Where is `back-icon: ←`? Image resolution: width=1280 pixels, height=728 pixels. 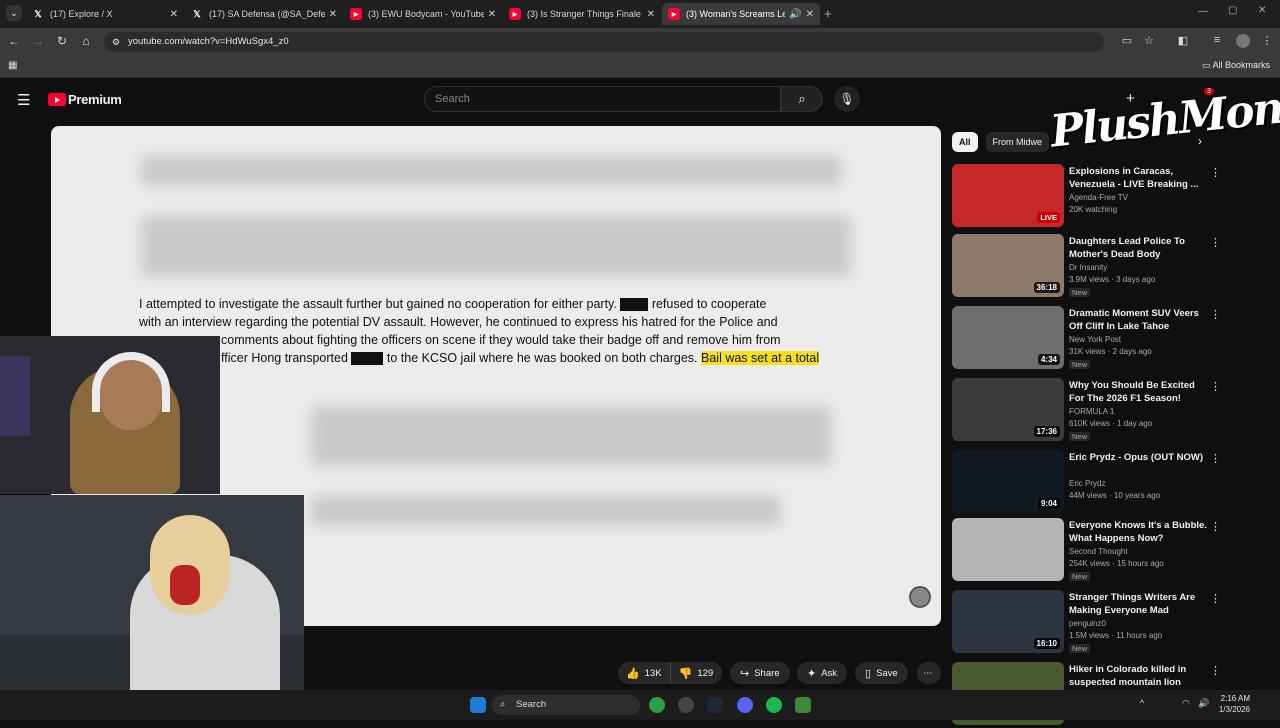 back-icon: ← is located at coordinates (14, 41).